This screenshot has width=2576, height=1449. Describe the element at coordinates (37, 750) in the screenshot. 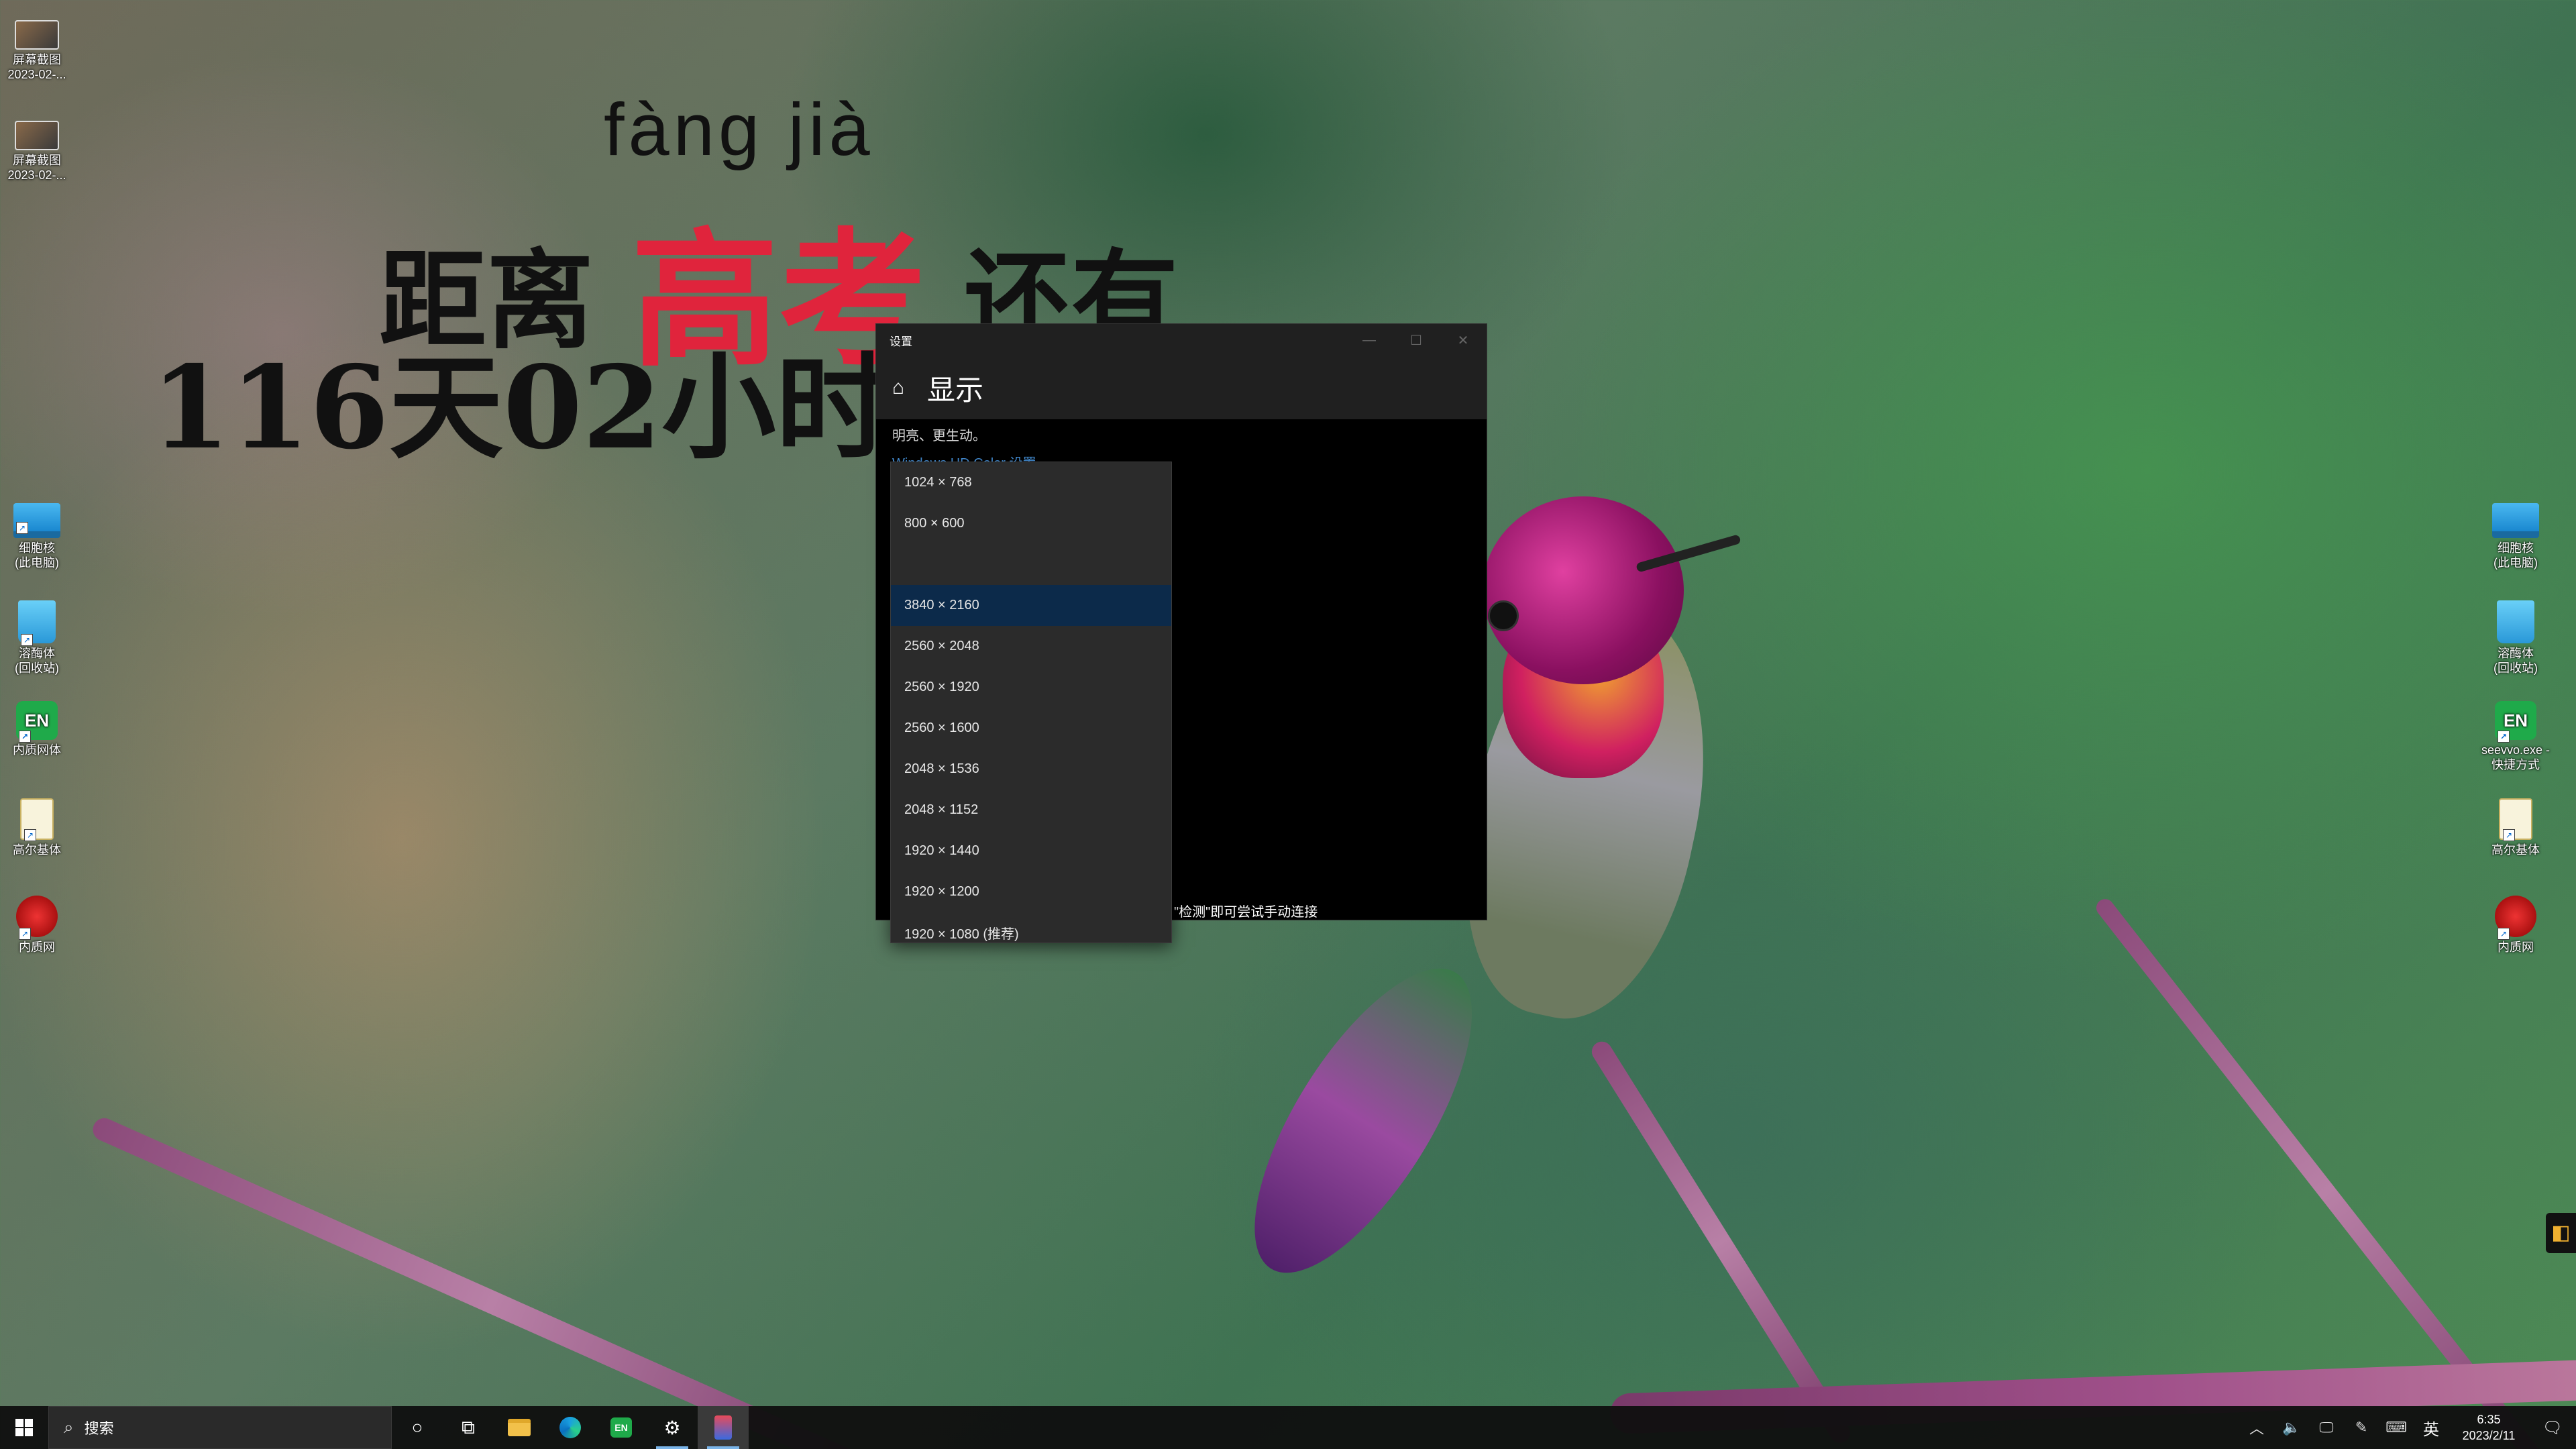

I see `desktop-icon-label: 内质网体` at that location.